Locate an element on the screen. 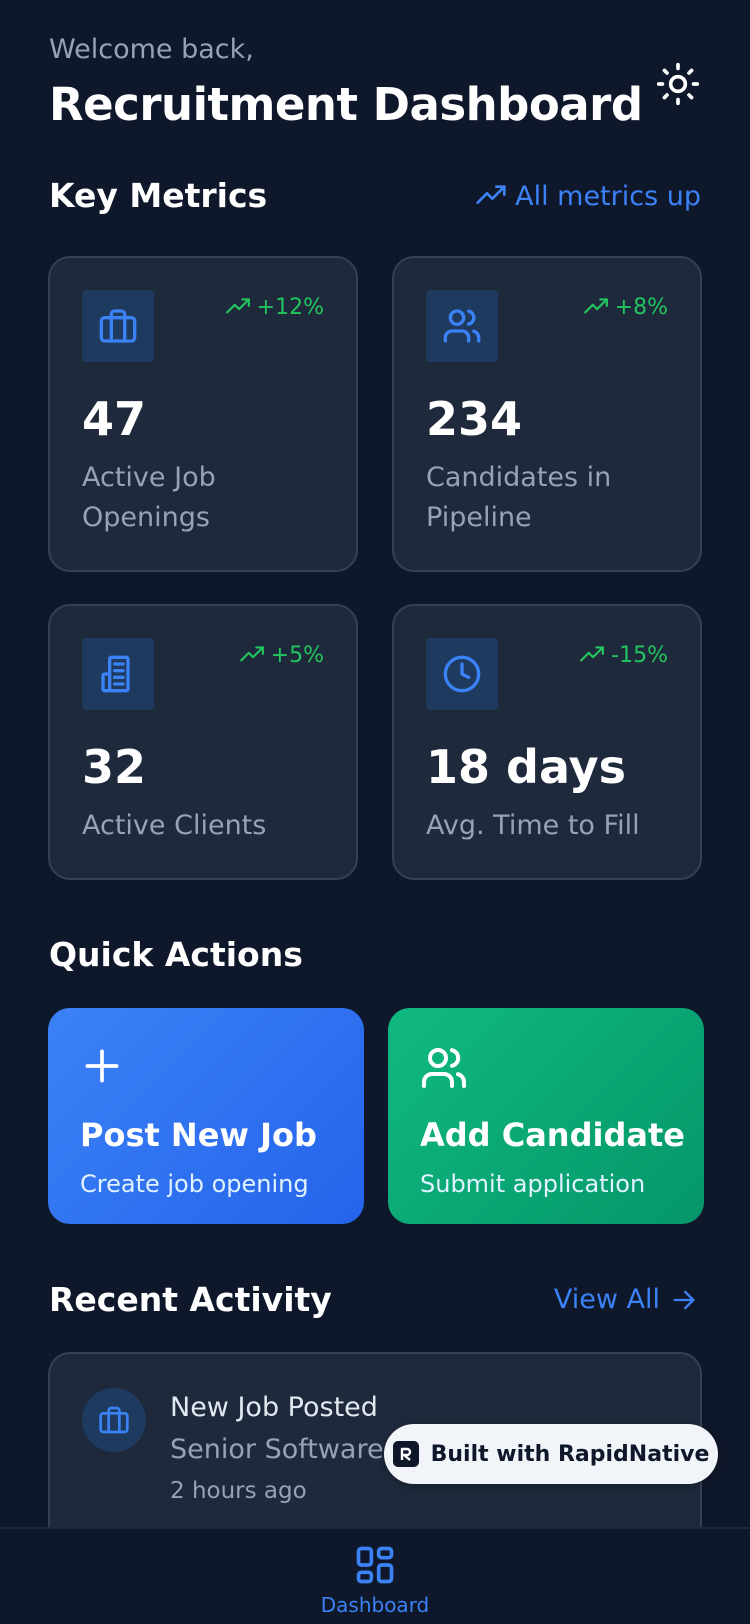  metric-change: -15% is located at coordinates (623, 655).